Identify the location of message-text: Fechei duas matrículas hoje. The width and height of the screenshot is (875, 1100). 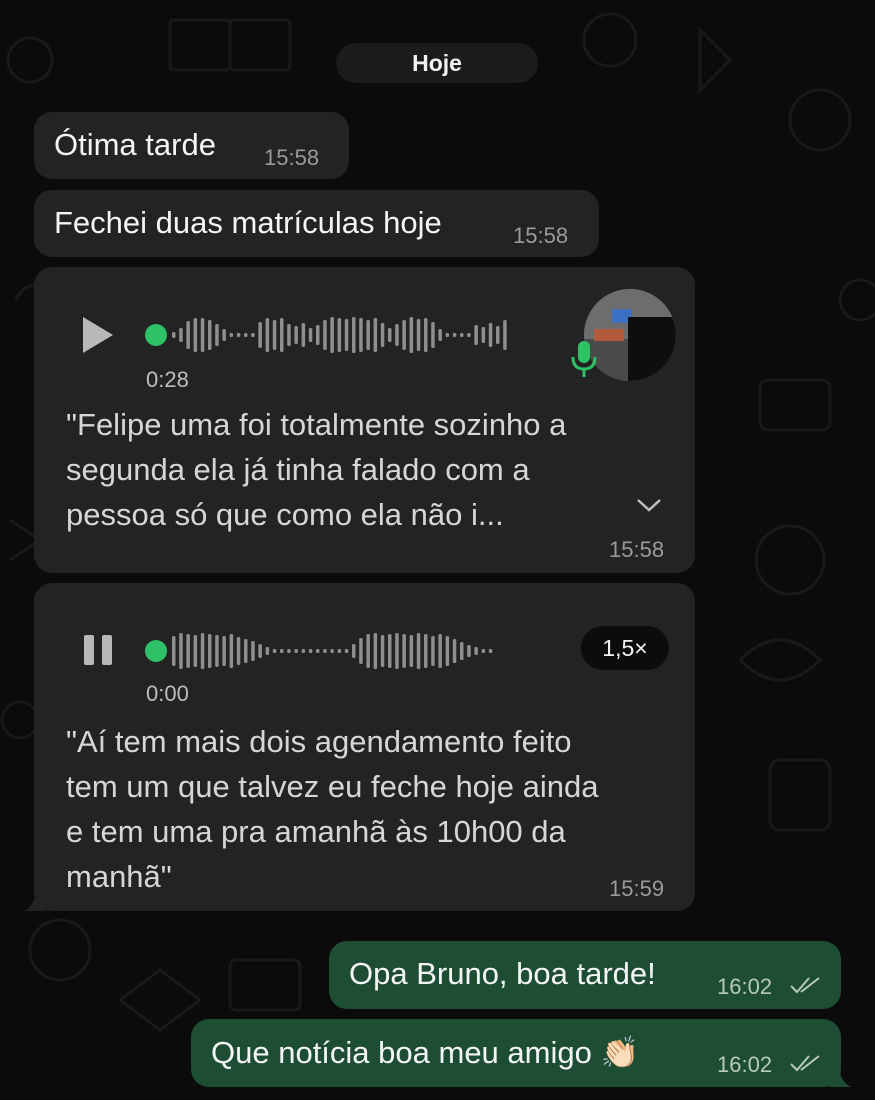
(248, 222).